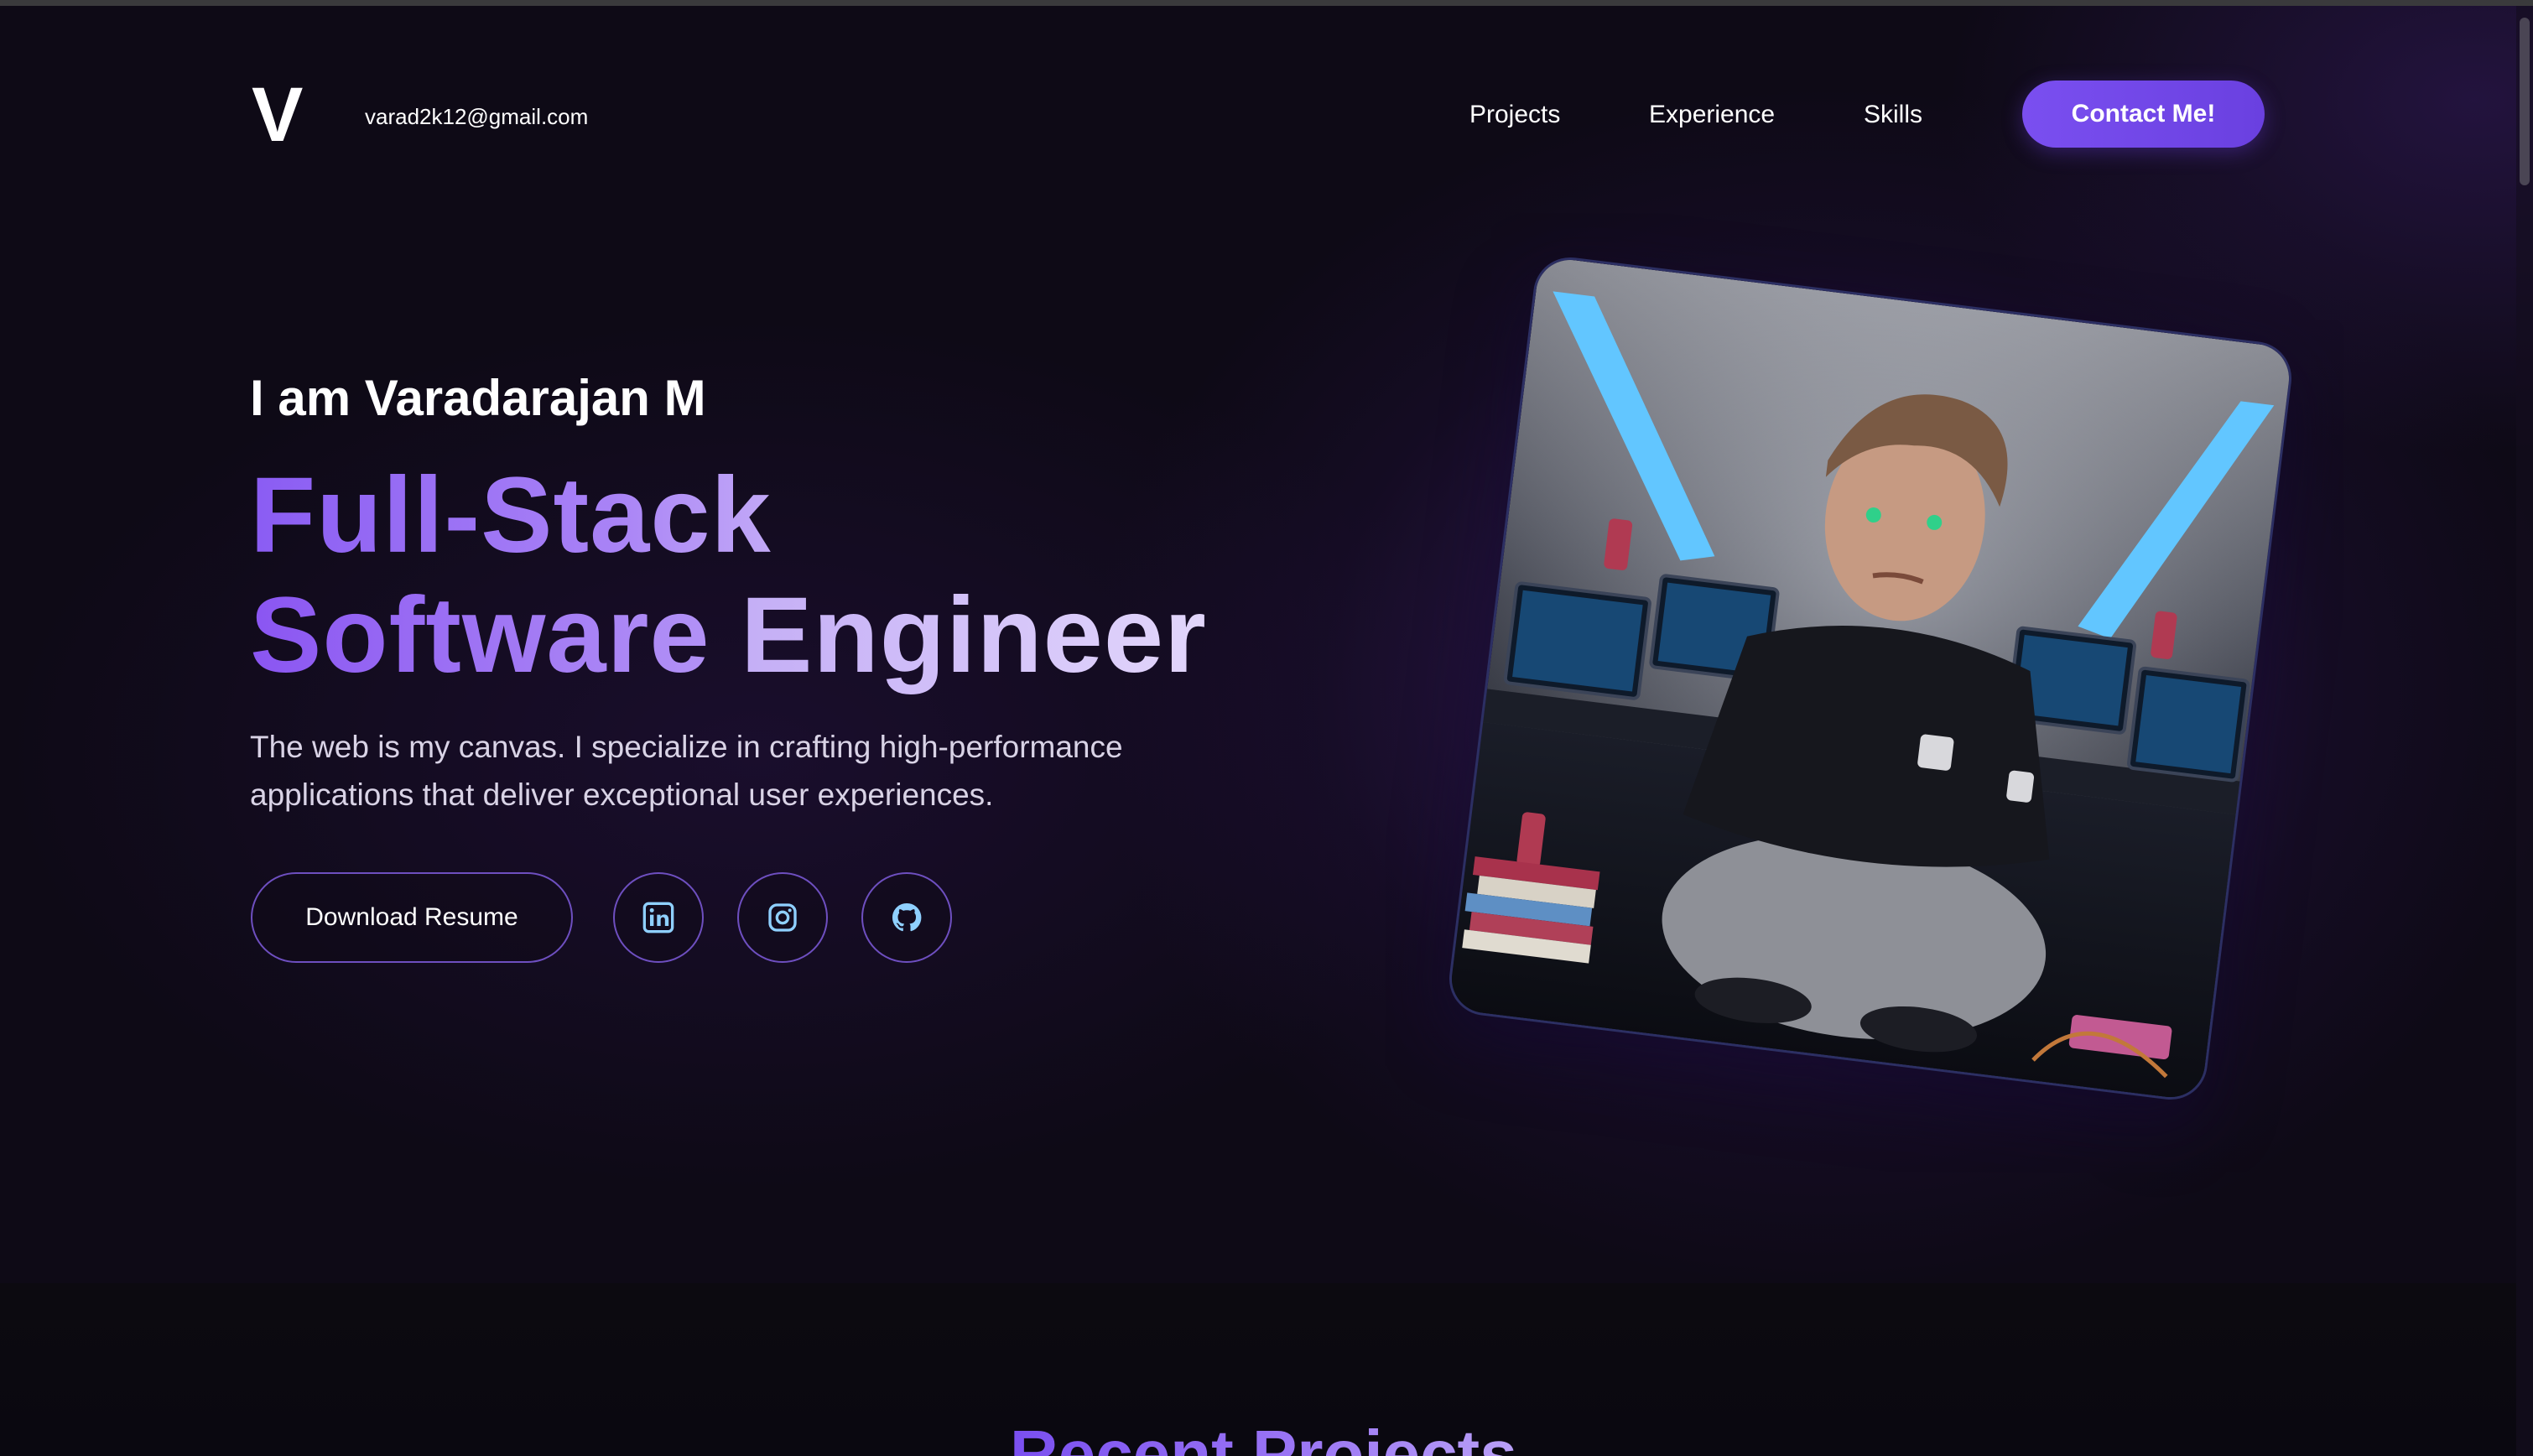 This screenshot has width=2533, height=1456. I want to click on site-logo: V, so click(277, 115).